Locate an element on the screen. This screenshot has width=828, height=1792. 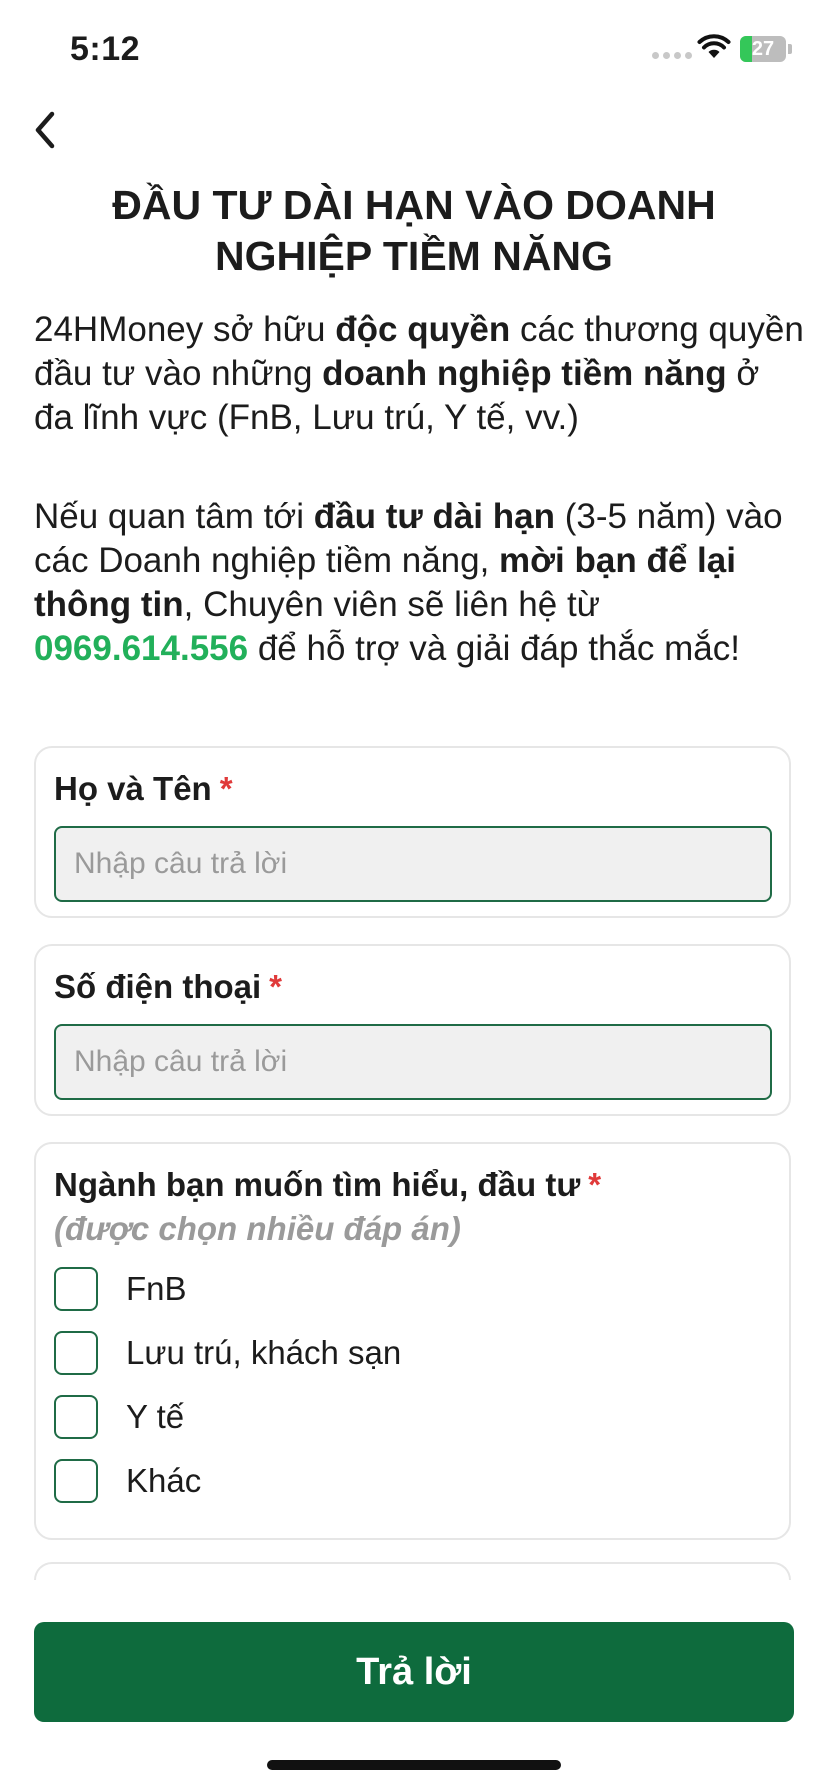
intro-text: 24HMoney sở hữu is located at coordinates (185, 329).